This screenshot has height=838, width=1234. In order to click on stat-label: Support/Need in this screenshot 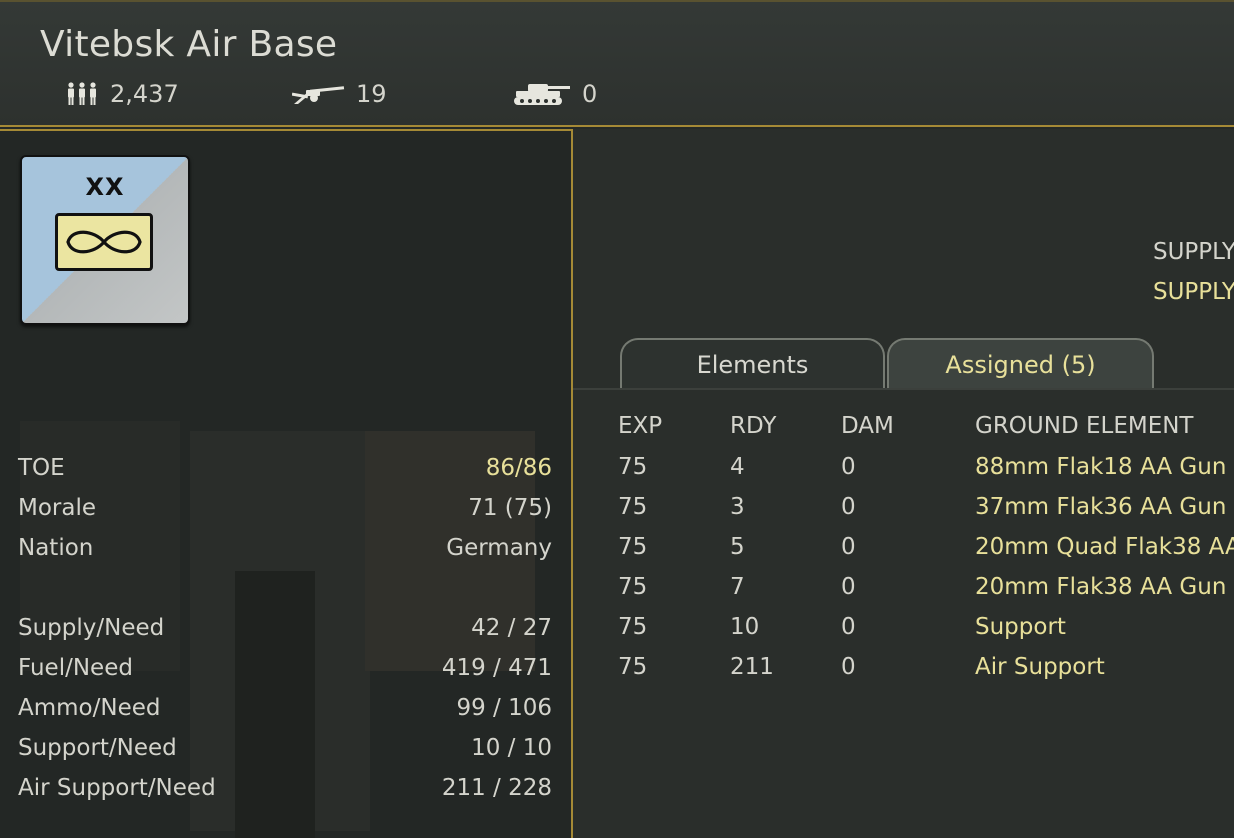, I will do `click(97, 748)`.